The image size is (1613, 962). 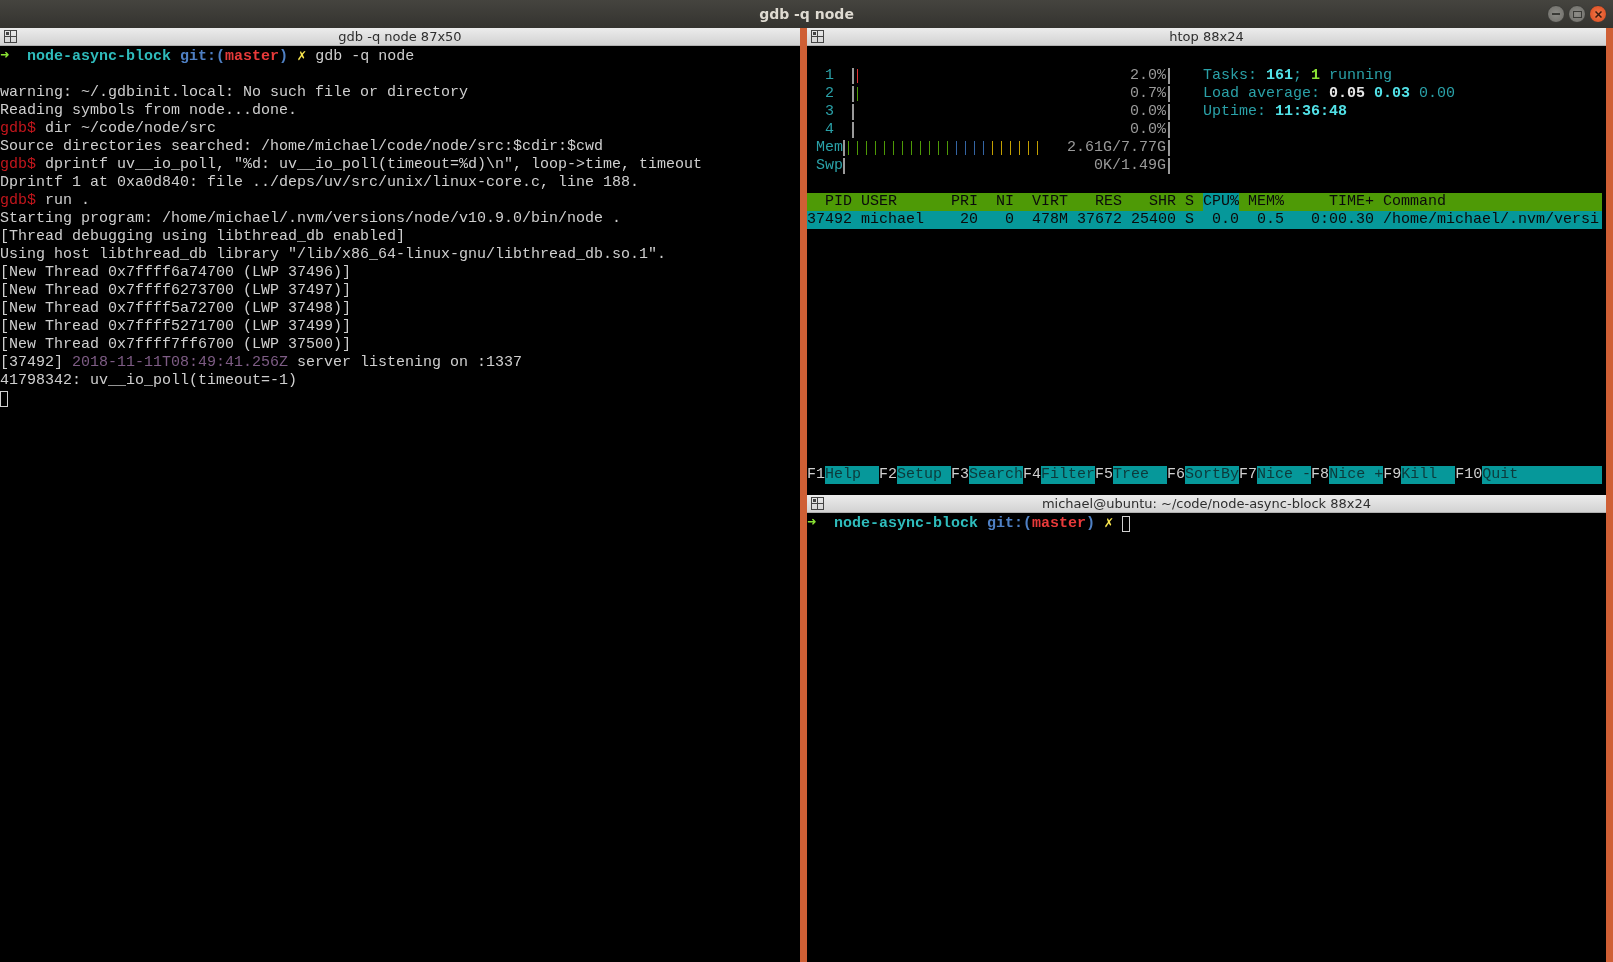 What do you see at coordinates (1068, 475) in the screenshot?
I see `function-key-button: Filter` at bounding box center [1068, 475].